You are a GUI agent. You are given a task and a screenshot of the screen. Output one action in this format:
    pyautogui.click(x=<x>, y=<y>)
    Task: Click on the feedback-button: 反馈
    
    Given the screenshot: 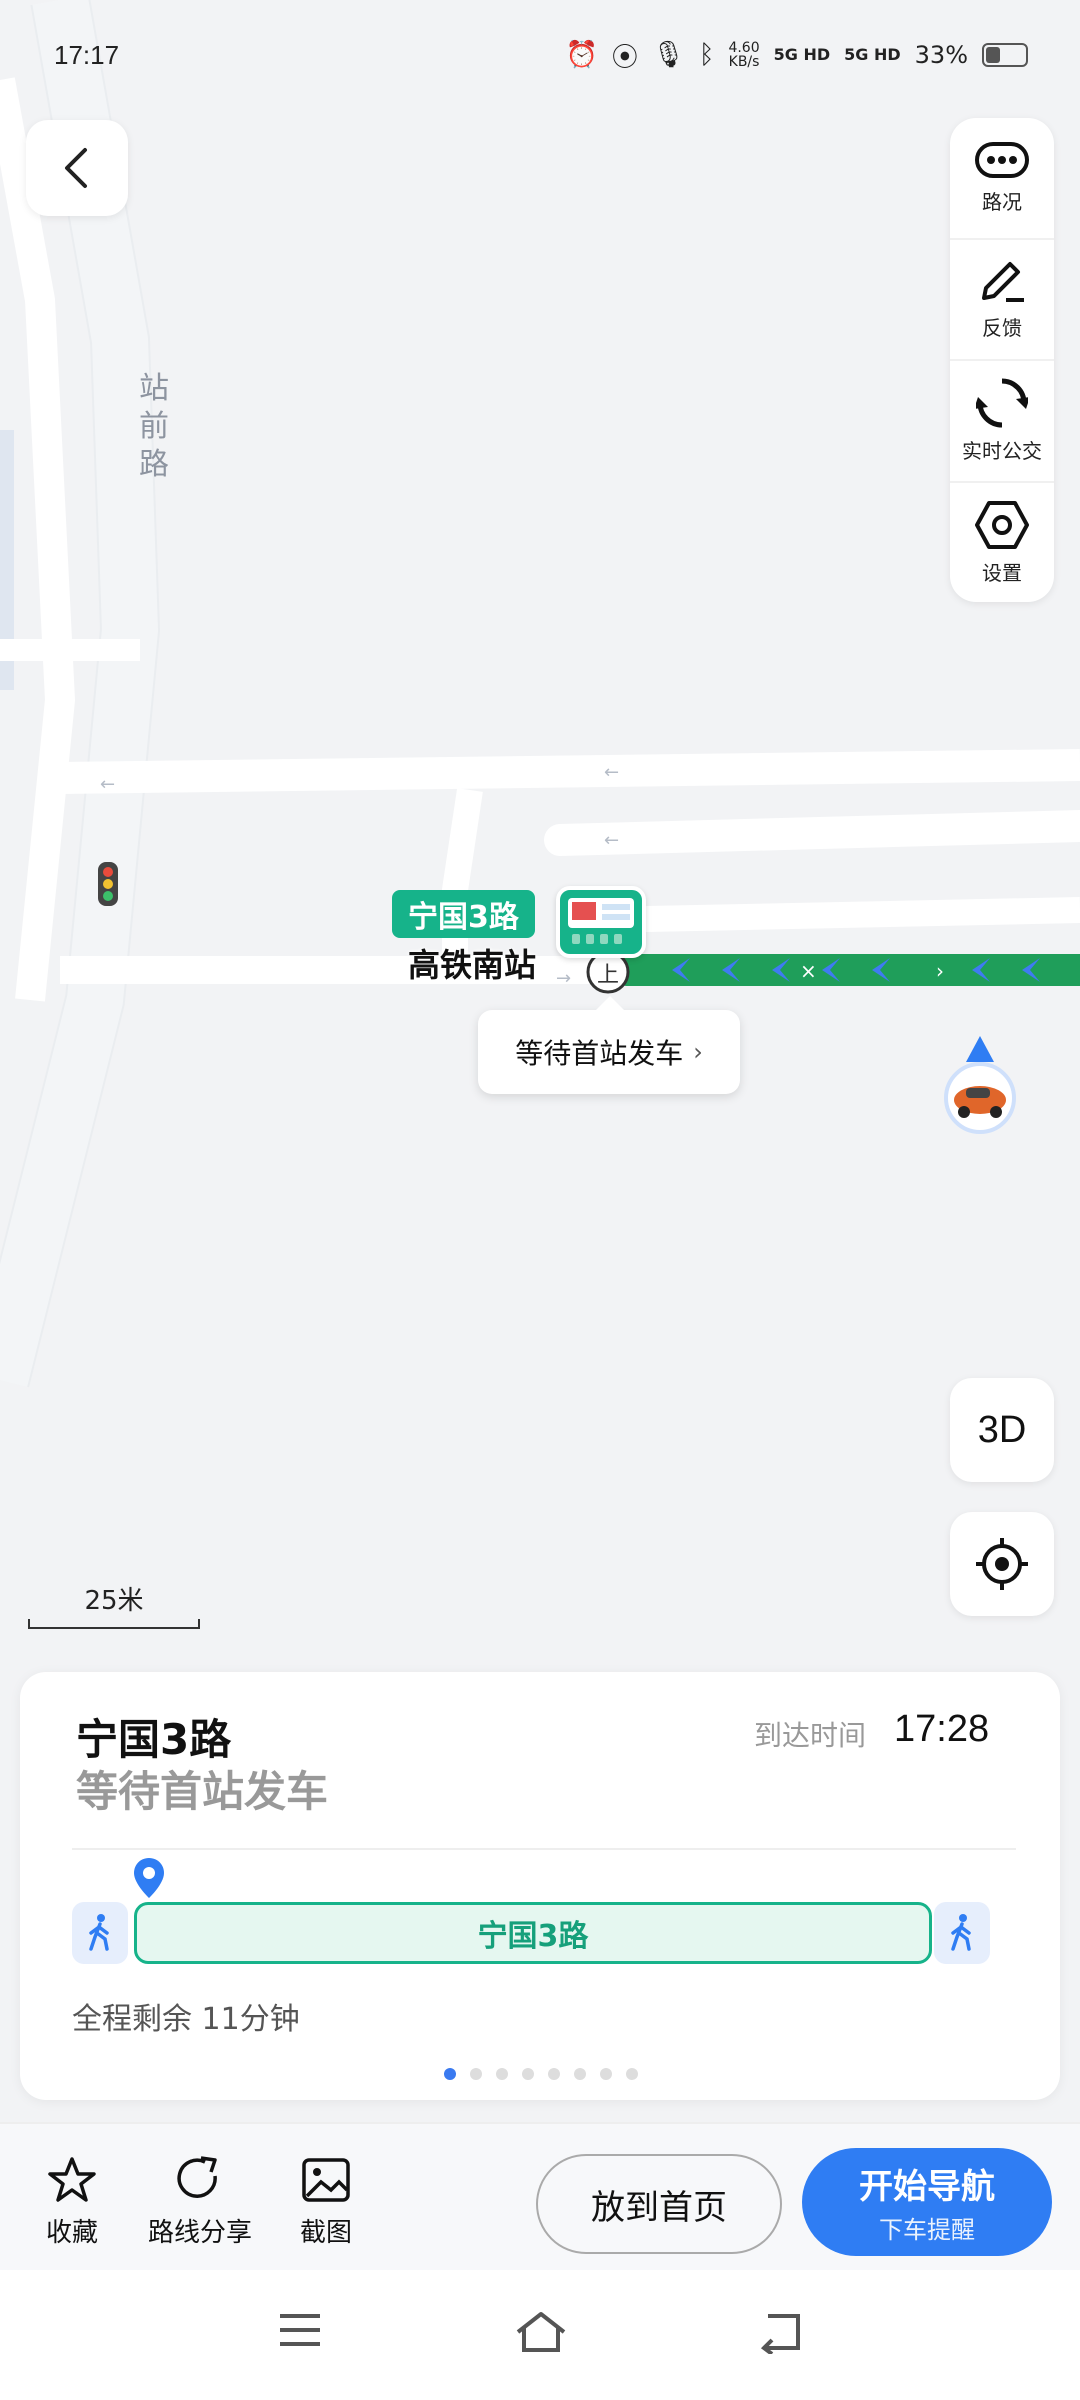 What is the action you would take?
    pyautogui.click(x=1002, y=300)
    